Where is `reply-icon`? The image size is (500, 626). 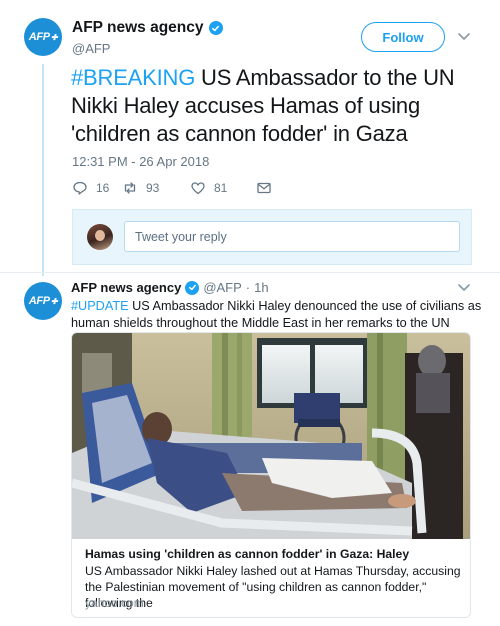
reply-icon is located at coordinates (80, 188).